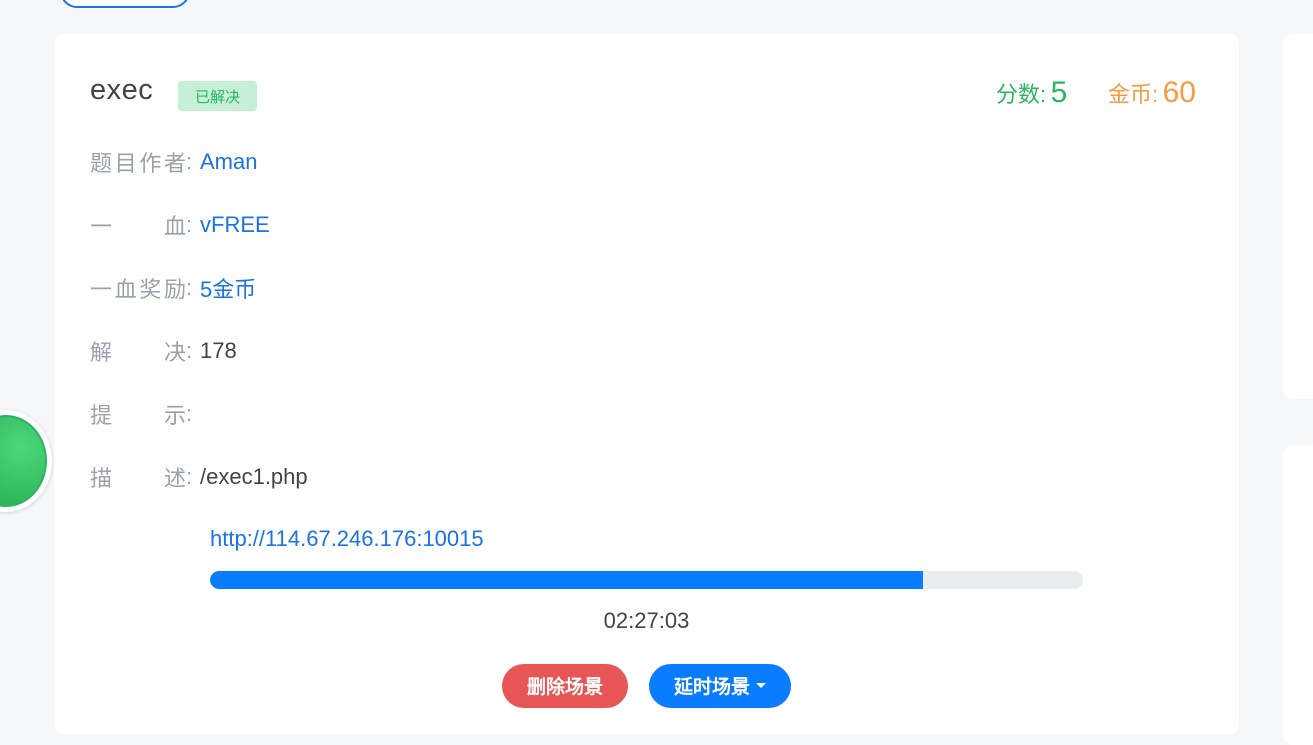 This screenshot has width=1313, height=745. I want to click on floating-assistant-button, so click(26, 461).